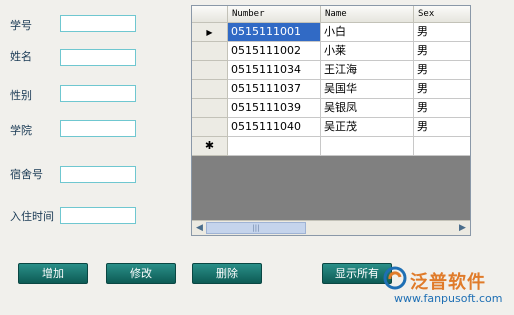  I want to click on new-row-cell-name, so click(367, 146).